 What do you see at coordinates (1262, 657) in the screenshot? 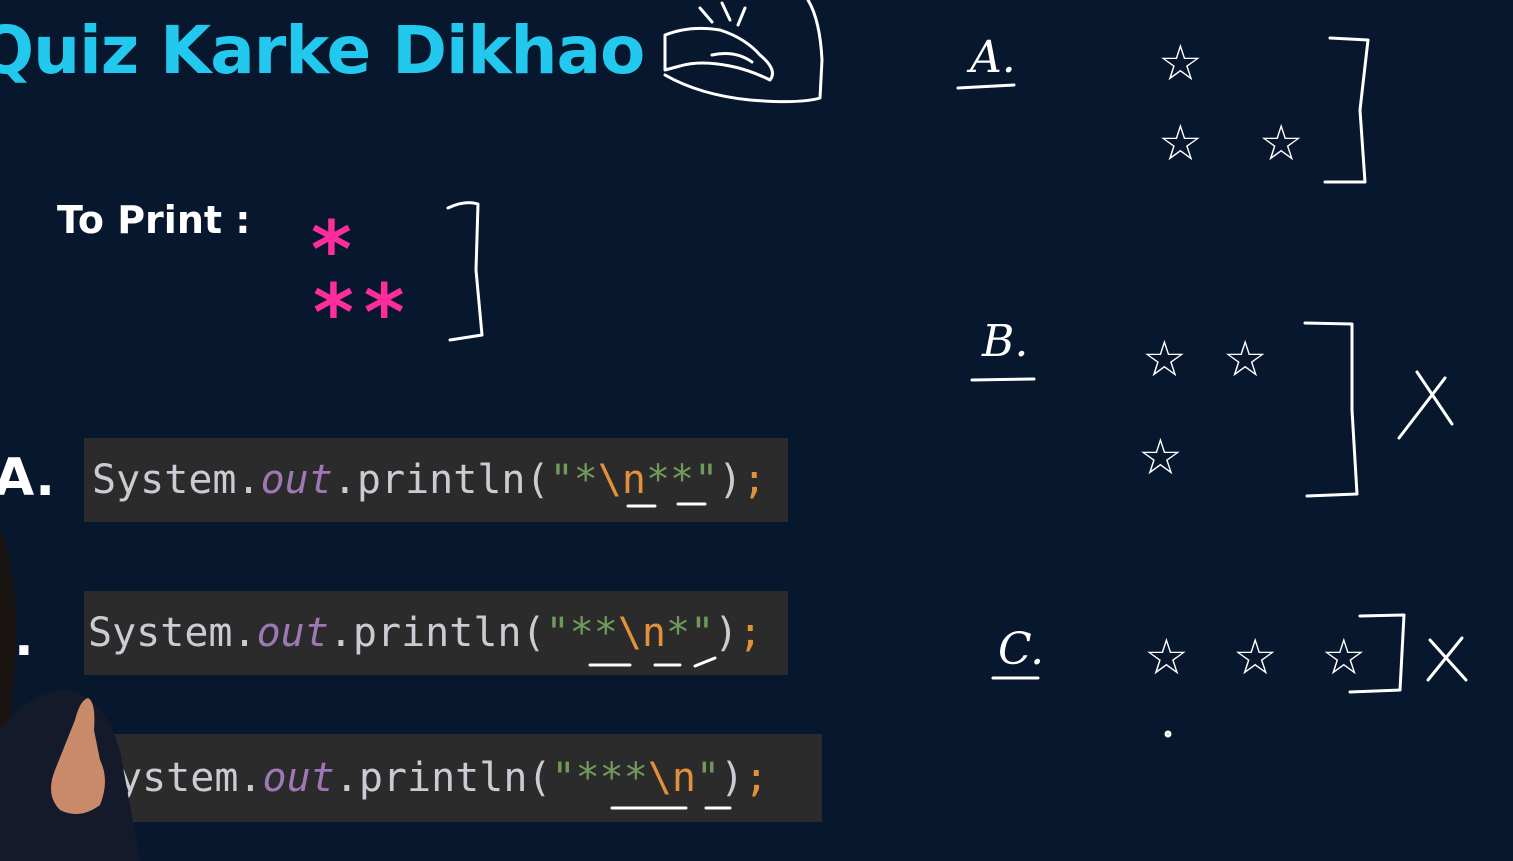
I see `whiteboard-c-row-1: ☆ ☆ ☆` at bounding box center [1262, 657].